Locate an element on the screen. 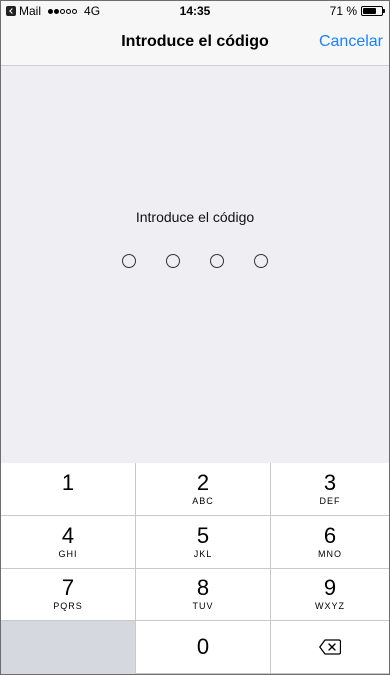 This screenshot has width=390, height=675. key-digit: 7 is located at coordinates (68, 588).